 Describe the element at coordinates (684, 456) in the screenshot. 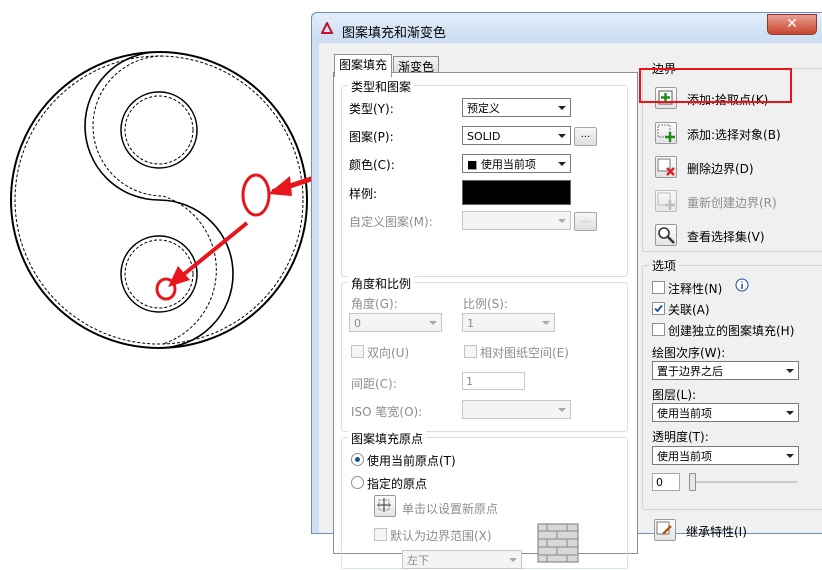

I see `transparency-value: 使用当前项` at that location.